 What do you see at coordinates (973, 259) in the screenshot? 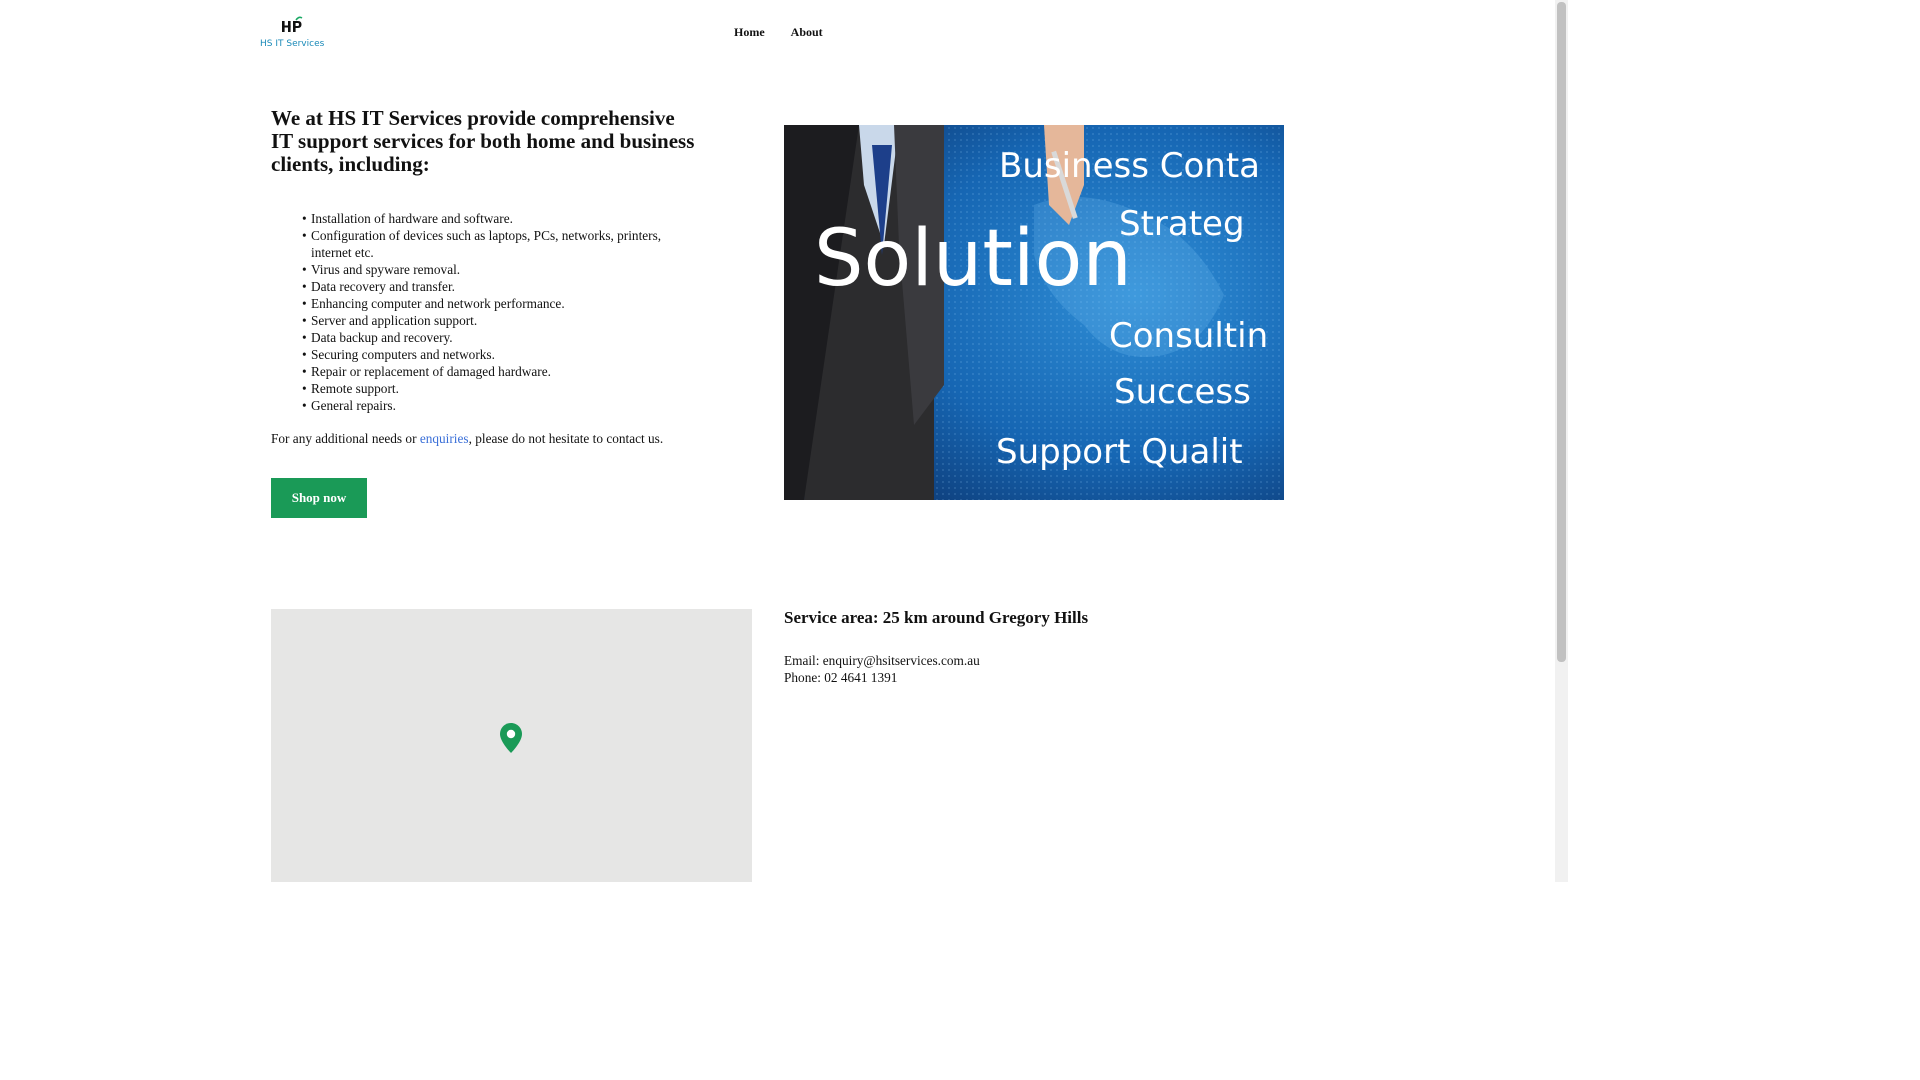
I see `hero-word: Solution` at bounding box center [973, 259].